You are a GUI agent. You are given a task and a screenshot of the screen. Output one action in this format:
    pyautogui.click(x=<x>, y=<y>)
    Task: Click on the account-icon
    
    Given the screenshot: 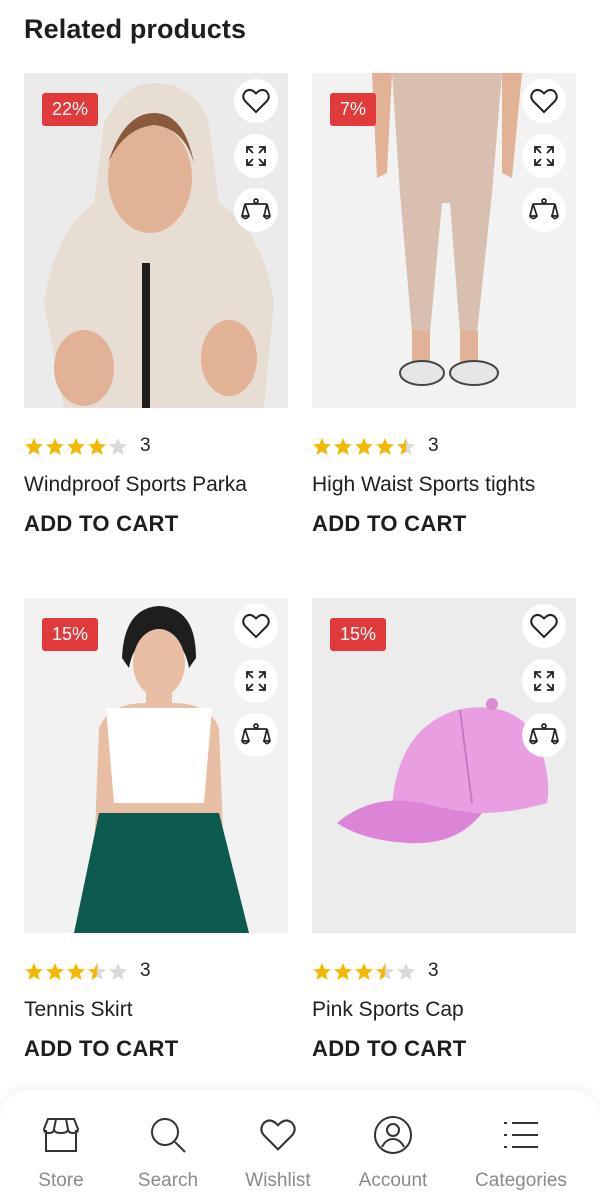 What is the action you would take?
    pyautogui.click(x=393, y=1135)
    